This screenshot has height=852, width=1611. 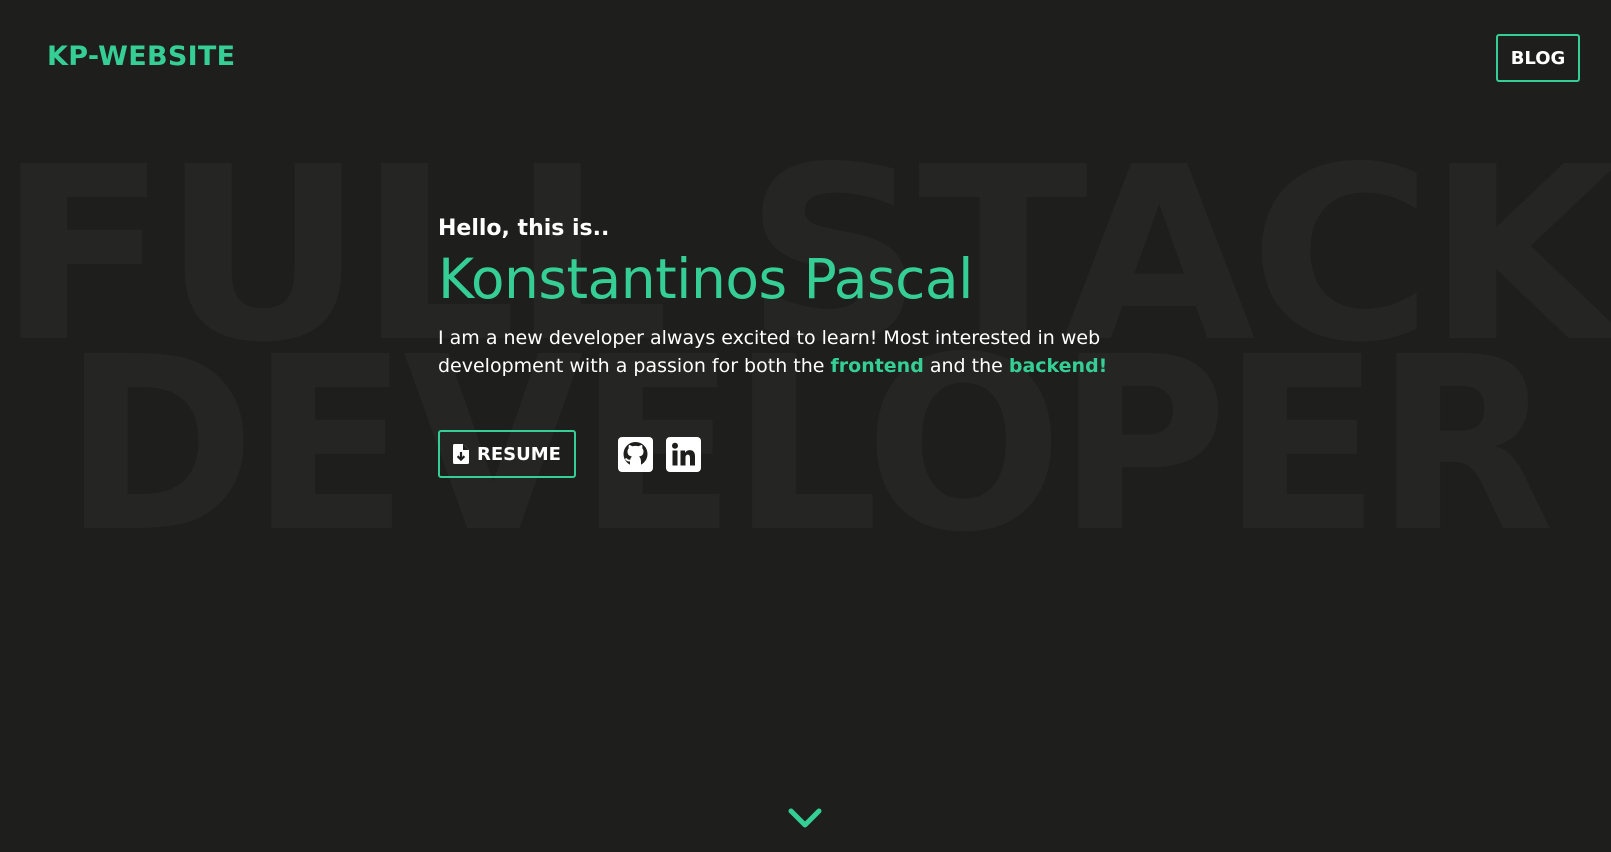 I want to click on description-text-2: and the, so click(x=966, y=366).